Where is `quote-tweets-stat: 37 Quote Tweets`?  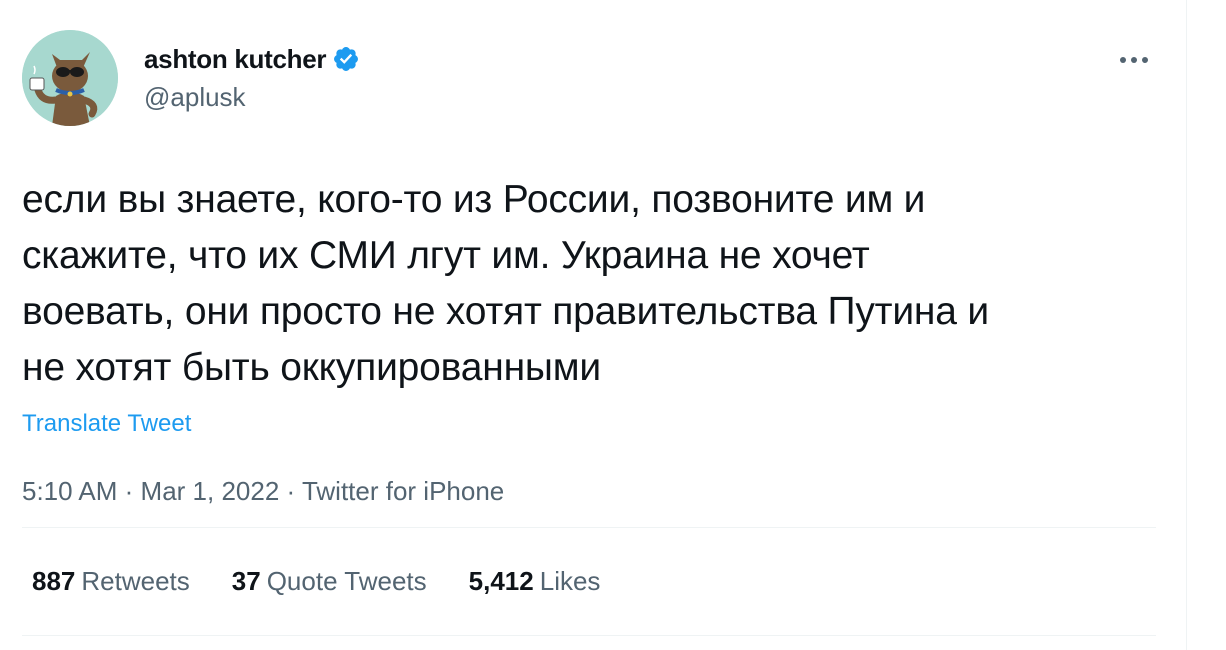 quote-tweets-stat: 37 Quote Tweets is located at coordinates (329, 581).